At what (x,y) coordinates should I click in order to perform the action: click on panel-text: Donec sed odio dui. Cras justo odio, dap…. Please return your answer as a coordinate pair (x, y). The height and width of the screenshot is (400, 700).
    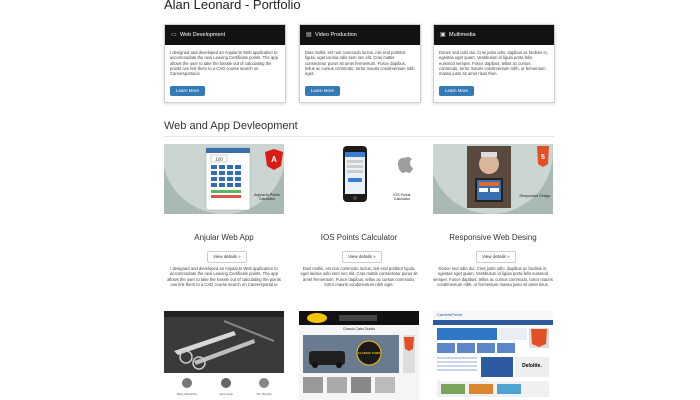
    Looking at the image, I should click on (493, 63).